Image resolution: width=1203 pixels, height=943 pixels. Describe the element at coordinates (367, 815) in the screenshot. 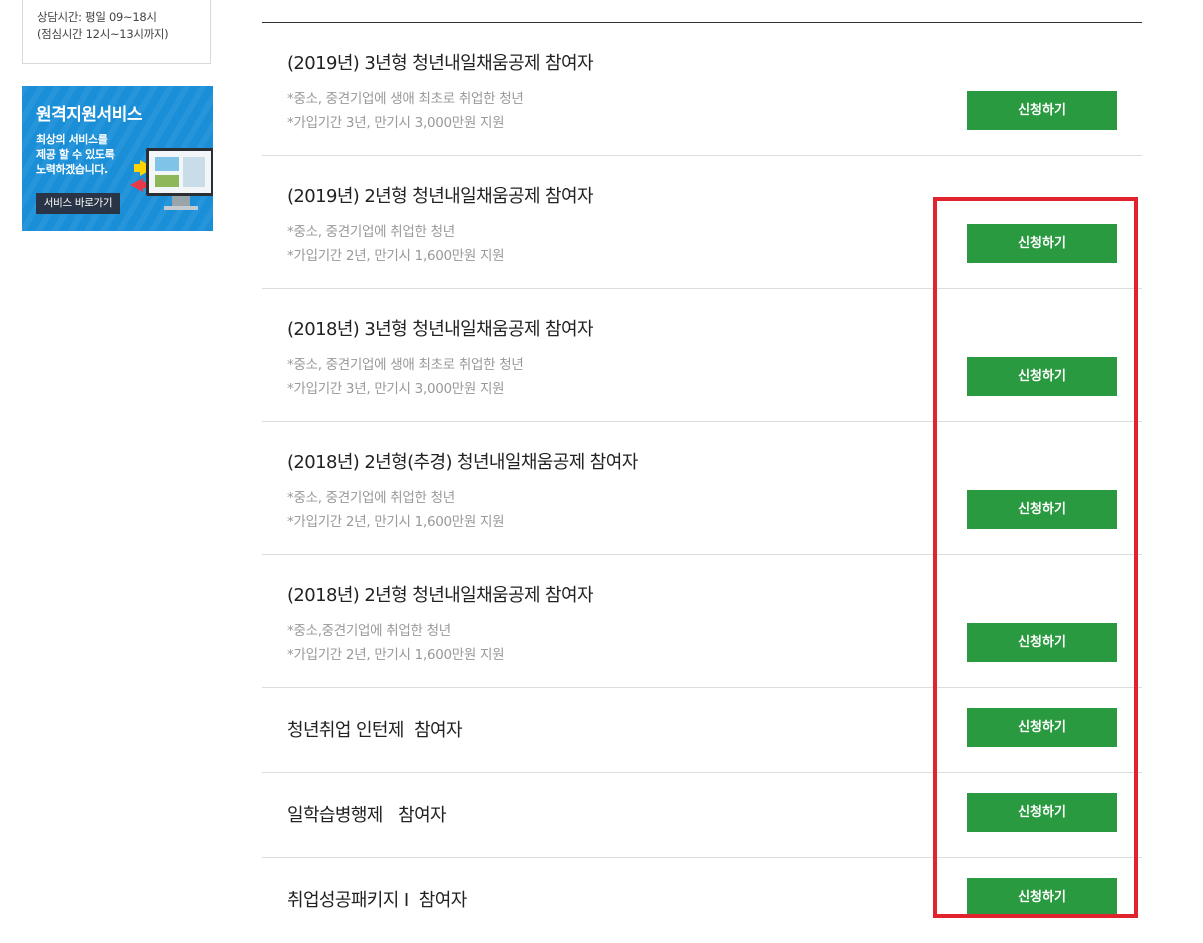

I see `program-title: 일학습병행제 참여자` at that location.